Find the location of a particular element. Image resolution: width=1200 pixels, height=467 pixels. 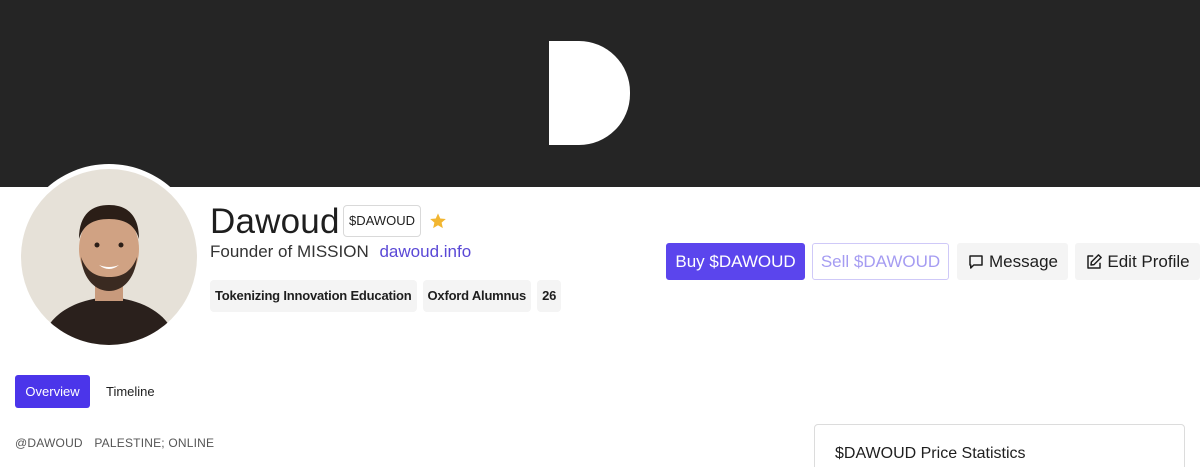

profile-subtitle: Founder of MISSION dawoud.info is located at coordinates (340, 252).